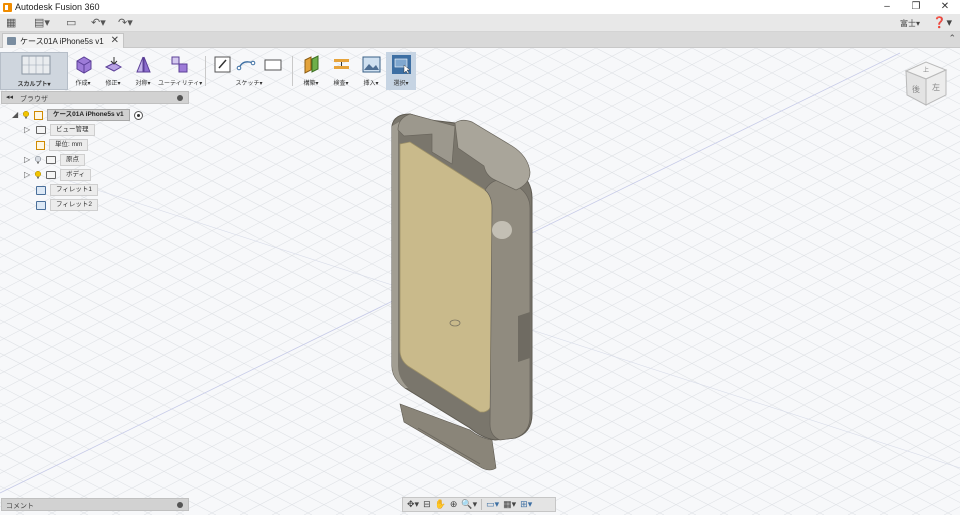 The image size is (960, 515). Describe the element at coordinates (115, 40) in the screenshot. I see `close-tab-icon: ✕` at that location.